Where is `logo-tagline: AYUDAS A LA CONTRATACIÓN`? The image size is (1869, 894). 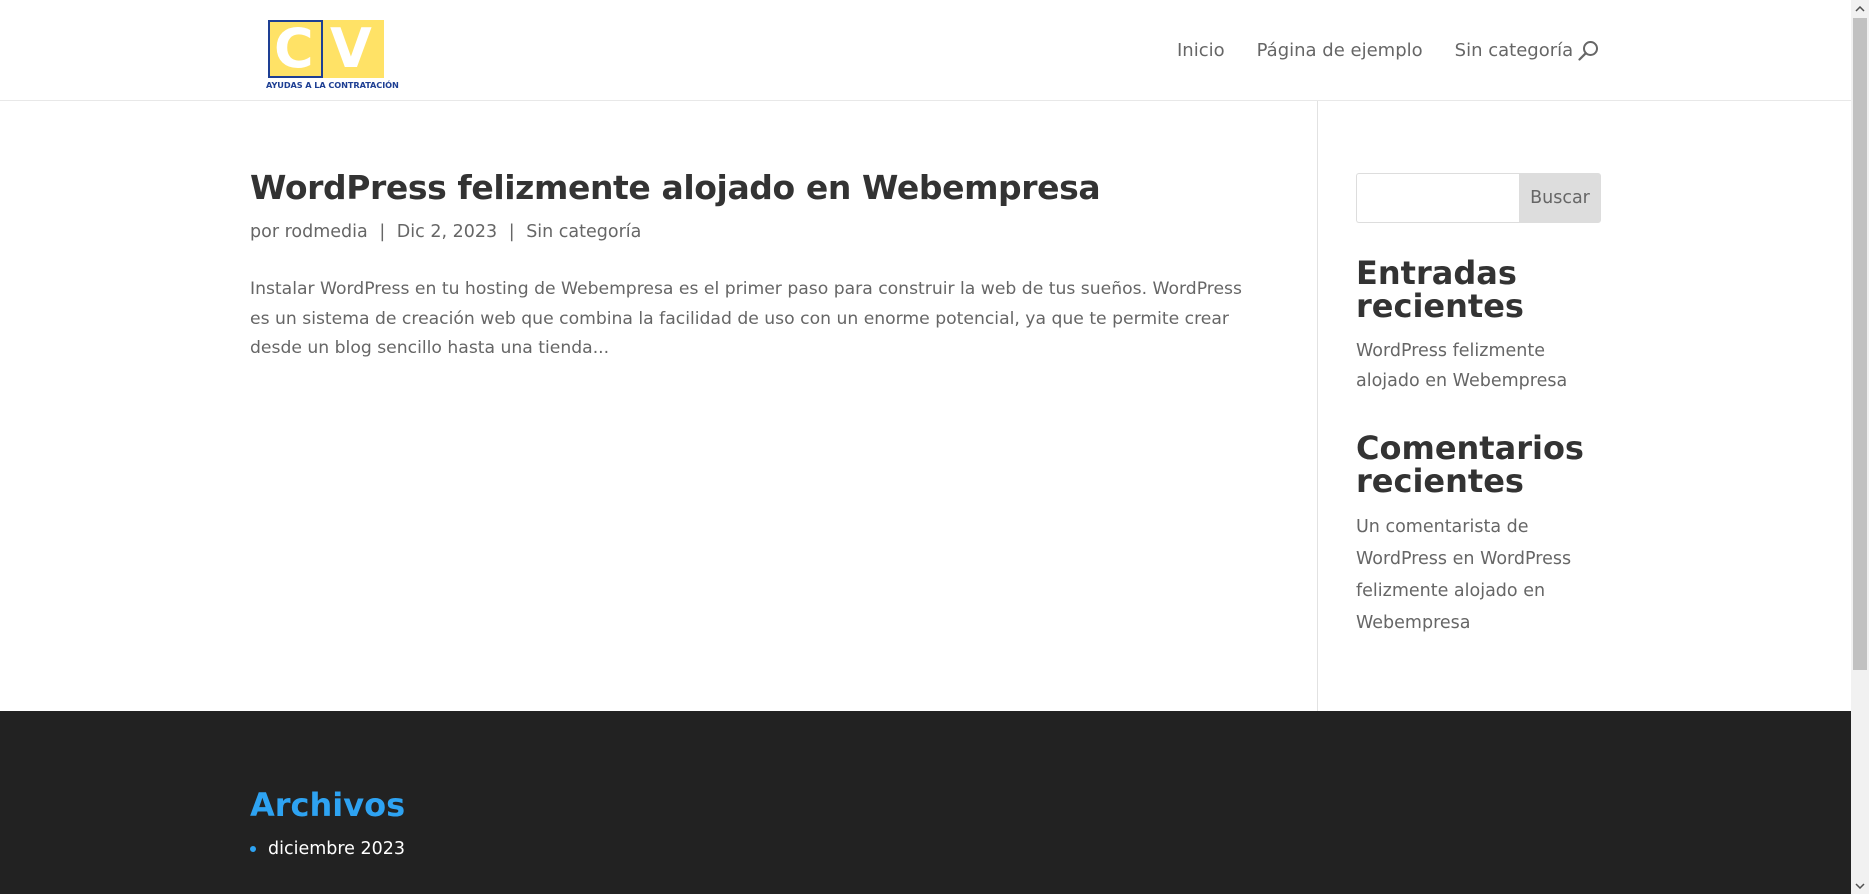
logo-tagline: AYUDAS A LA CONTRATACIÓN is located at coordinates (332, 85).